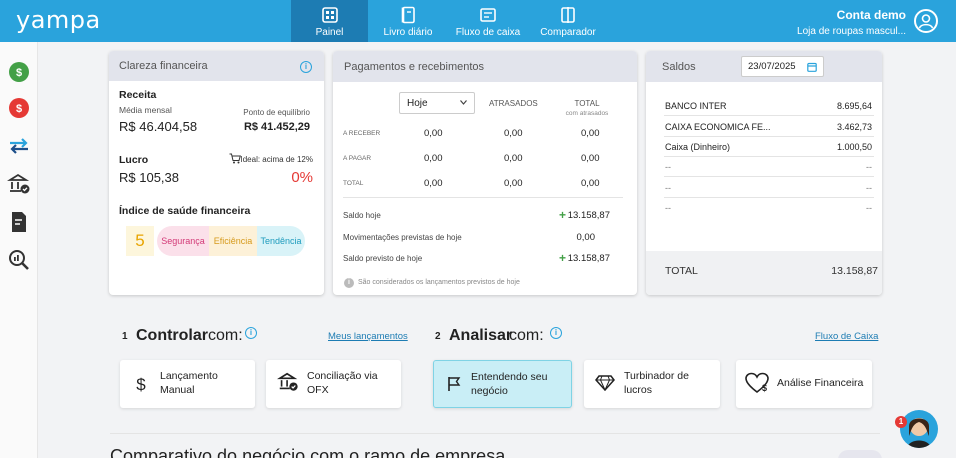 This screenshot has height=458, width=956. What do you see at coordinates (605, 383) in the screenshot?
I see `diamond-icon` at bounding box center [605, 383].